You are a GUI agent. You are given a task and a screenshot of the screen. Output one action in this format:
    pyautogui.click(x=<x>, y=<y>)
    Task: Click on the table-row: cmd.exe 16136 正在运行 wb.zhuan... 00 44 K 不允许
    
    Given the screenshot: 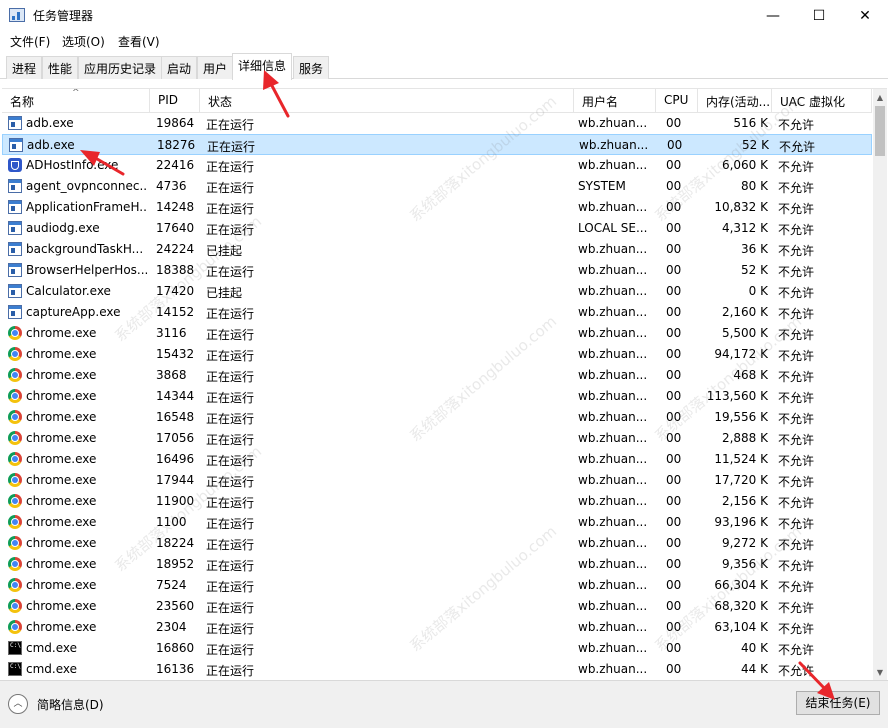 What is the action you would take?
    pyautogui.click(x=437, y=669)
    